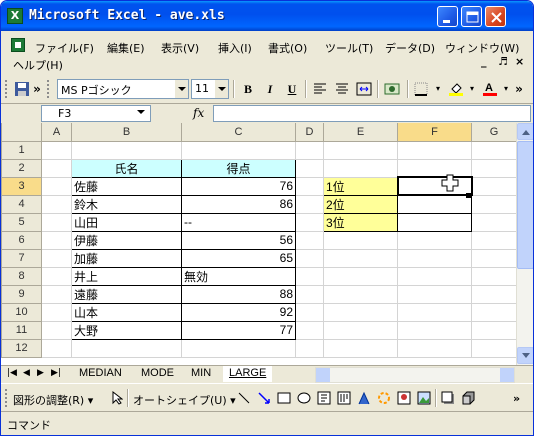 The image size is (534, 436). What do you see at coordinates (344, 398) in the screenshot?
I see `vertical-textbox-icon` at bounding box center [344, 398].